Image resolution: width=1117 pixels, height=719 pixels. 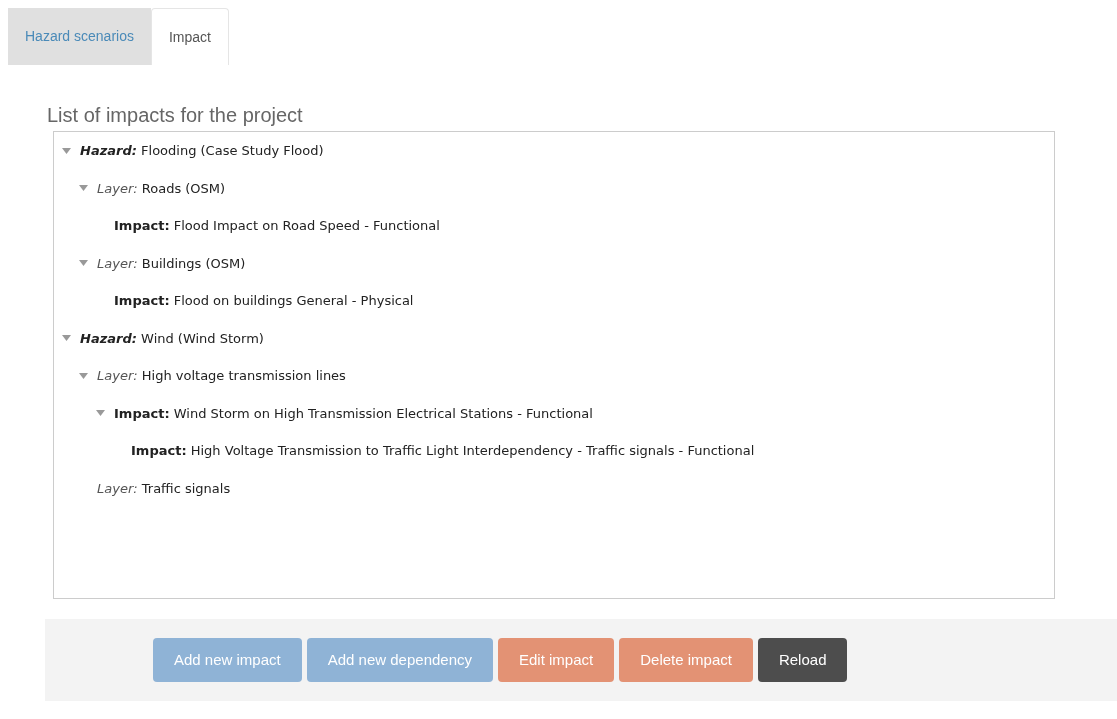 What do you see at coordinates (802, 660) in the screenshot?
I see `action-button: Reload` at bounding box center [802, 660].